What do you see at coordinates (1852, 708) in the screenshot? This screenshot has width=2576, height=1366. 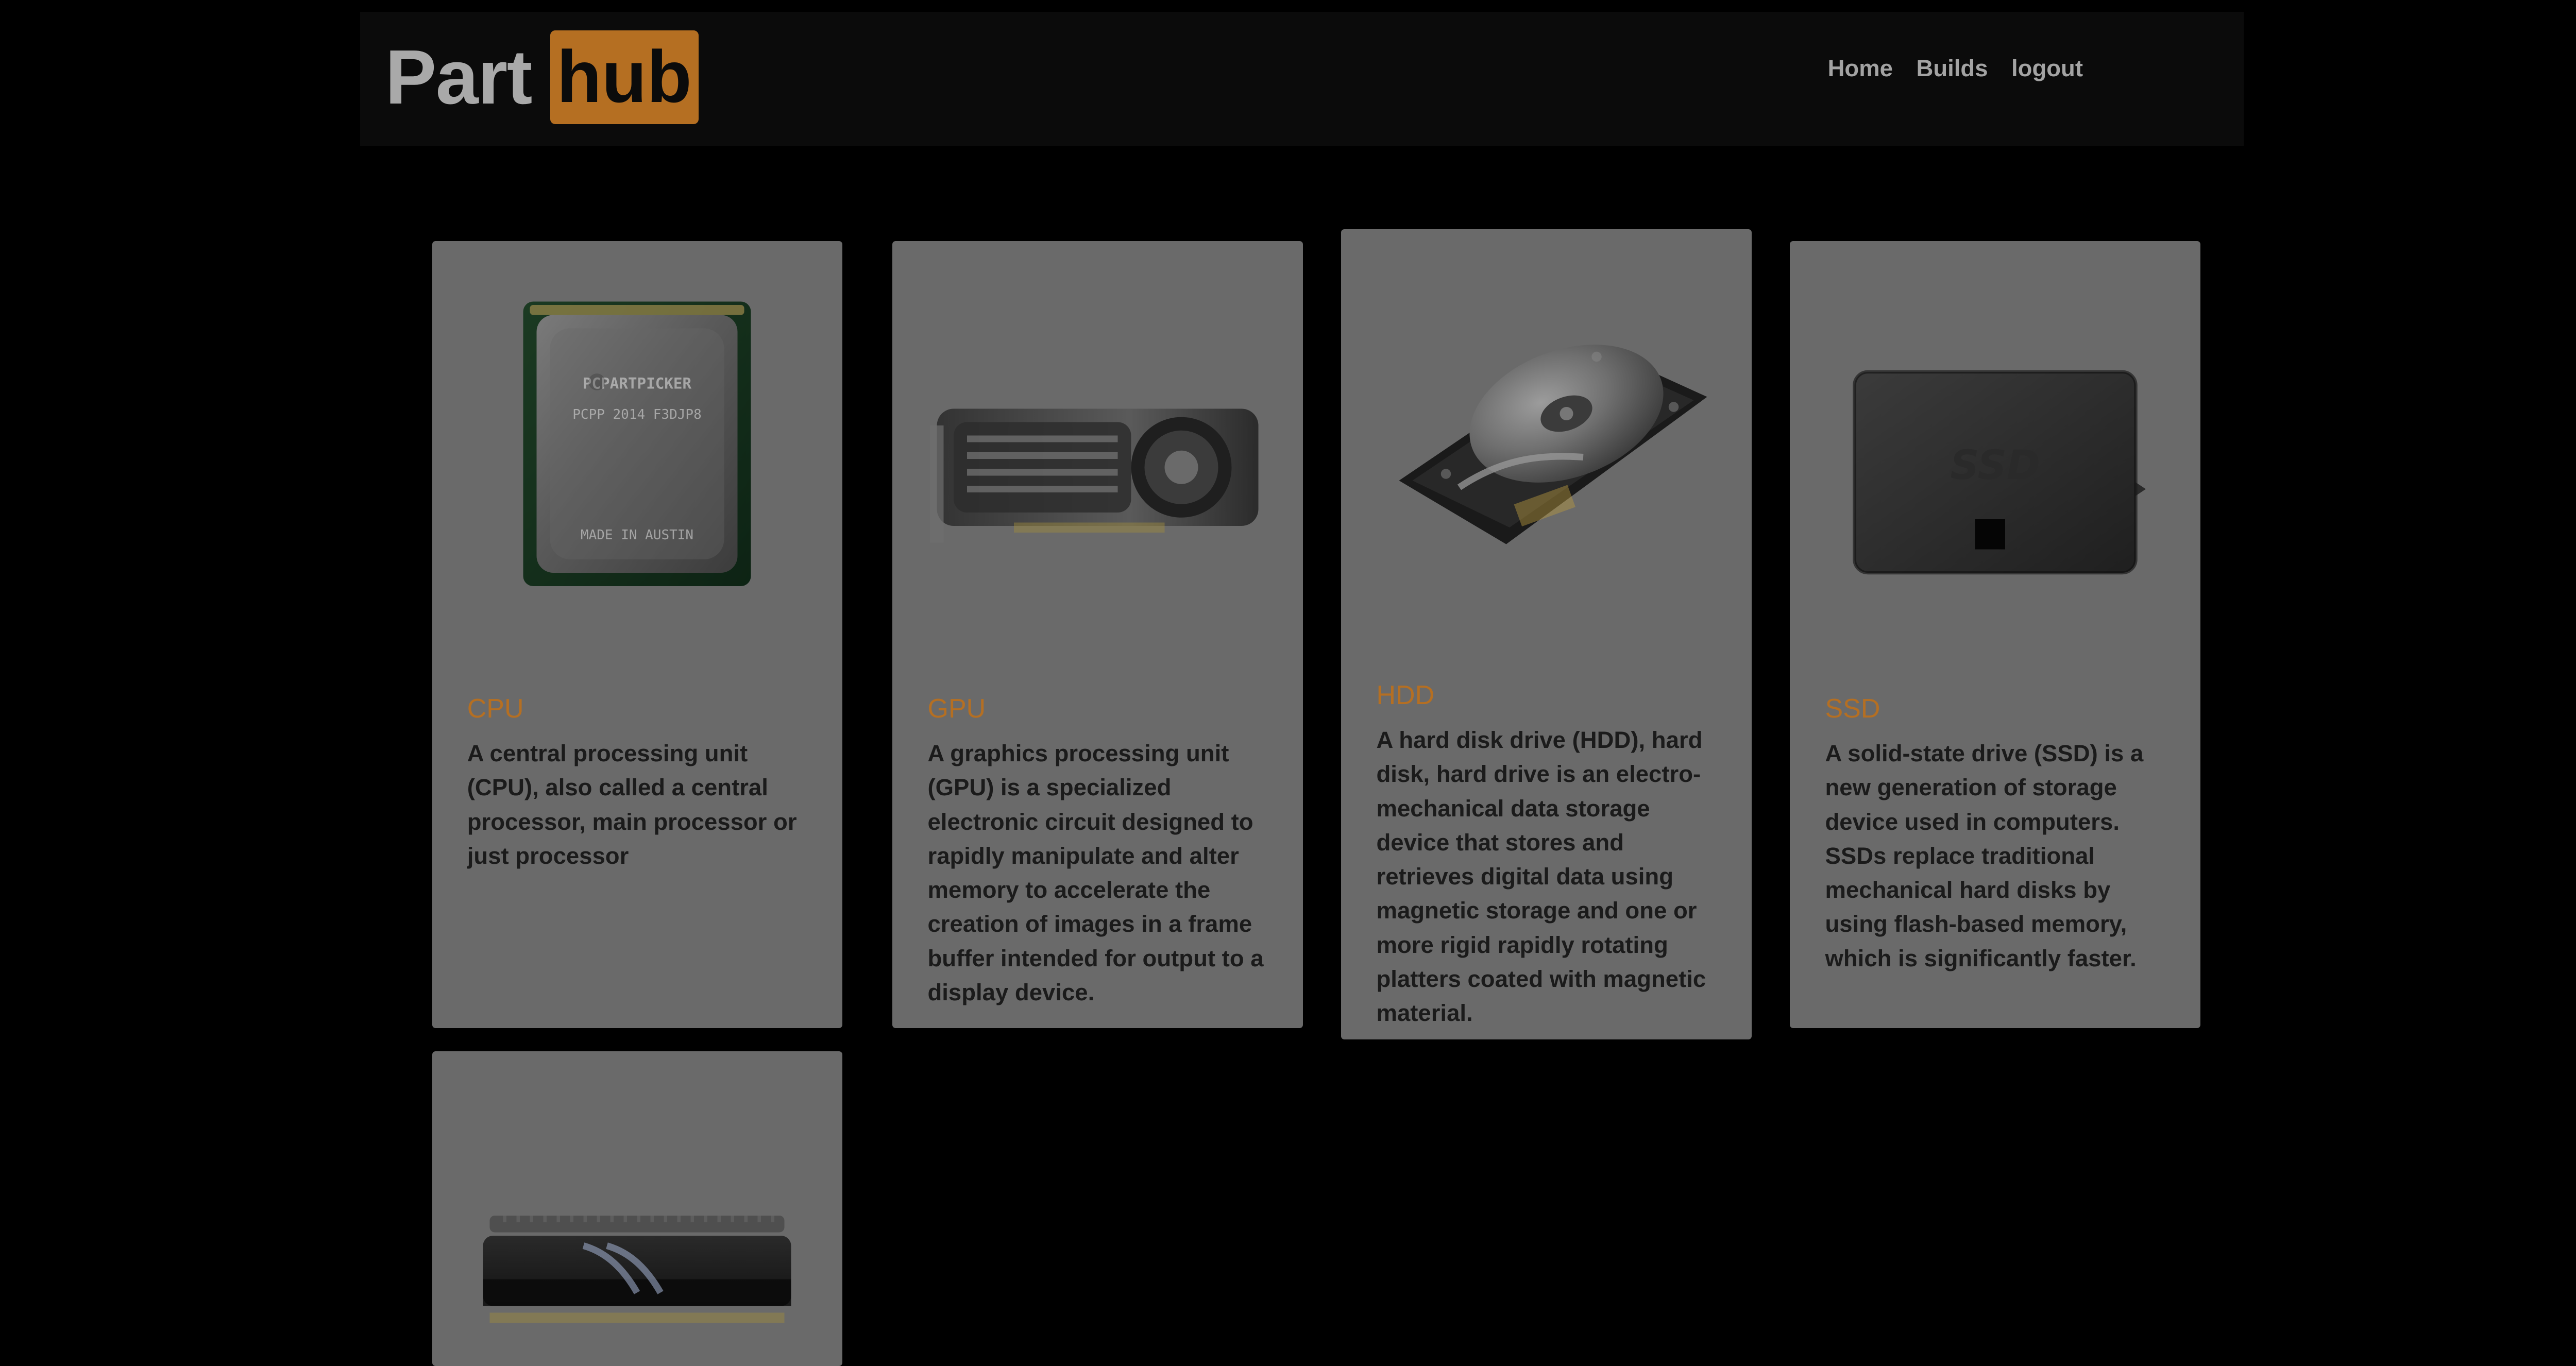 I see `component-title: SSD` at bounding box center [1852, 708].